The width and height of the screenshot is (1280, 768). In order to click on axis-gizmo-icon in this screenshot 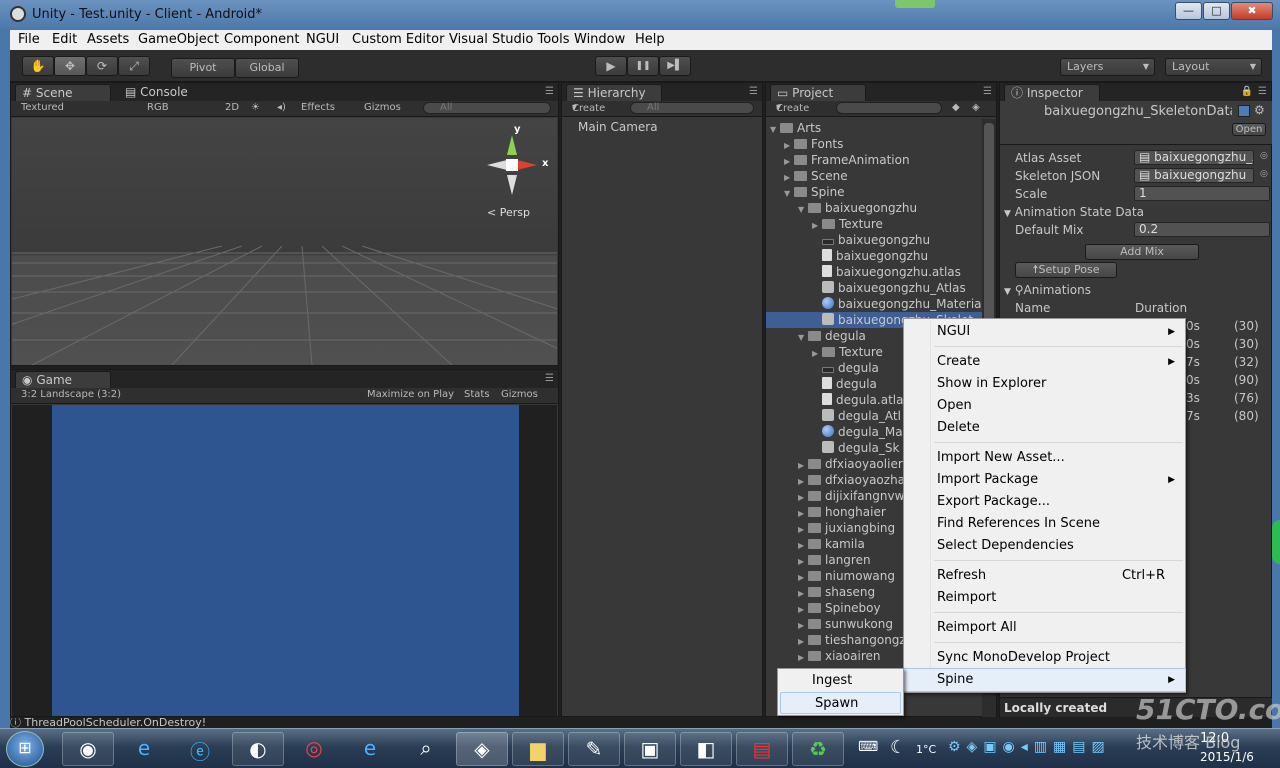, I will do `click(512, 163)`.